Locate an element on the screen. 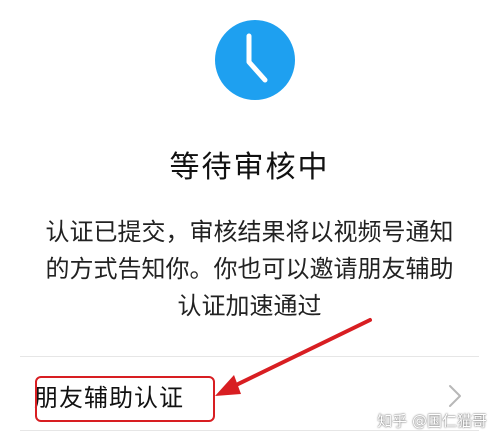 The height and width of the screenshot is (443, 499). page-title: 等待审核中 is located at coordinates (249, 167).